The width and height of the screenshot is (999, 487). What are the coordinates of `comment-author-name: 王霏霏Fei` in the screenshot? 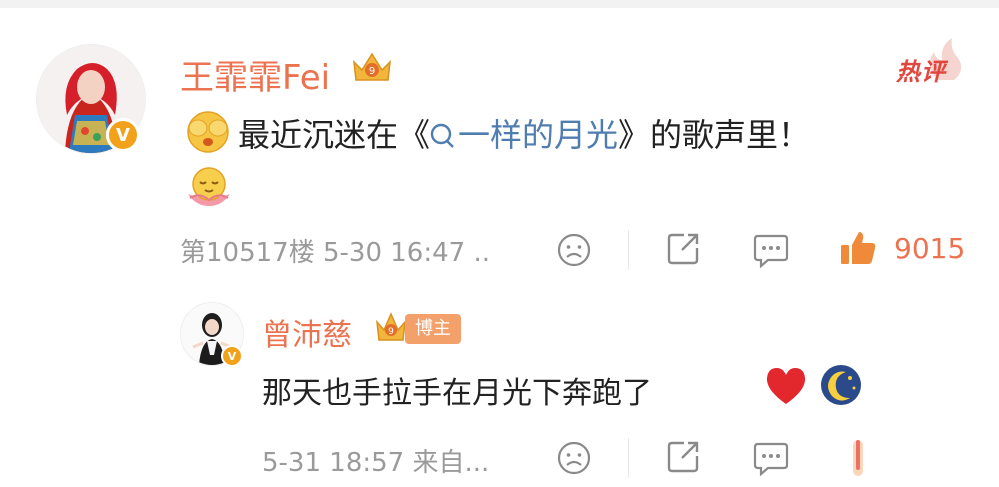 It's located at (255, 74).